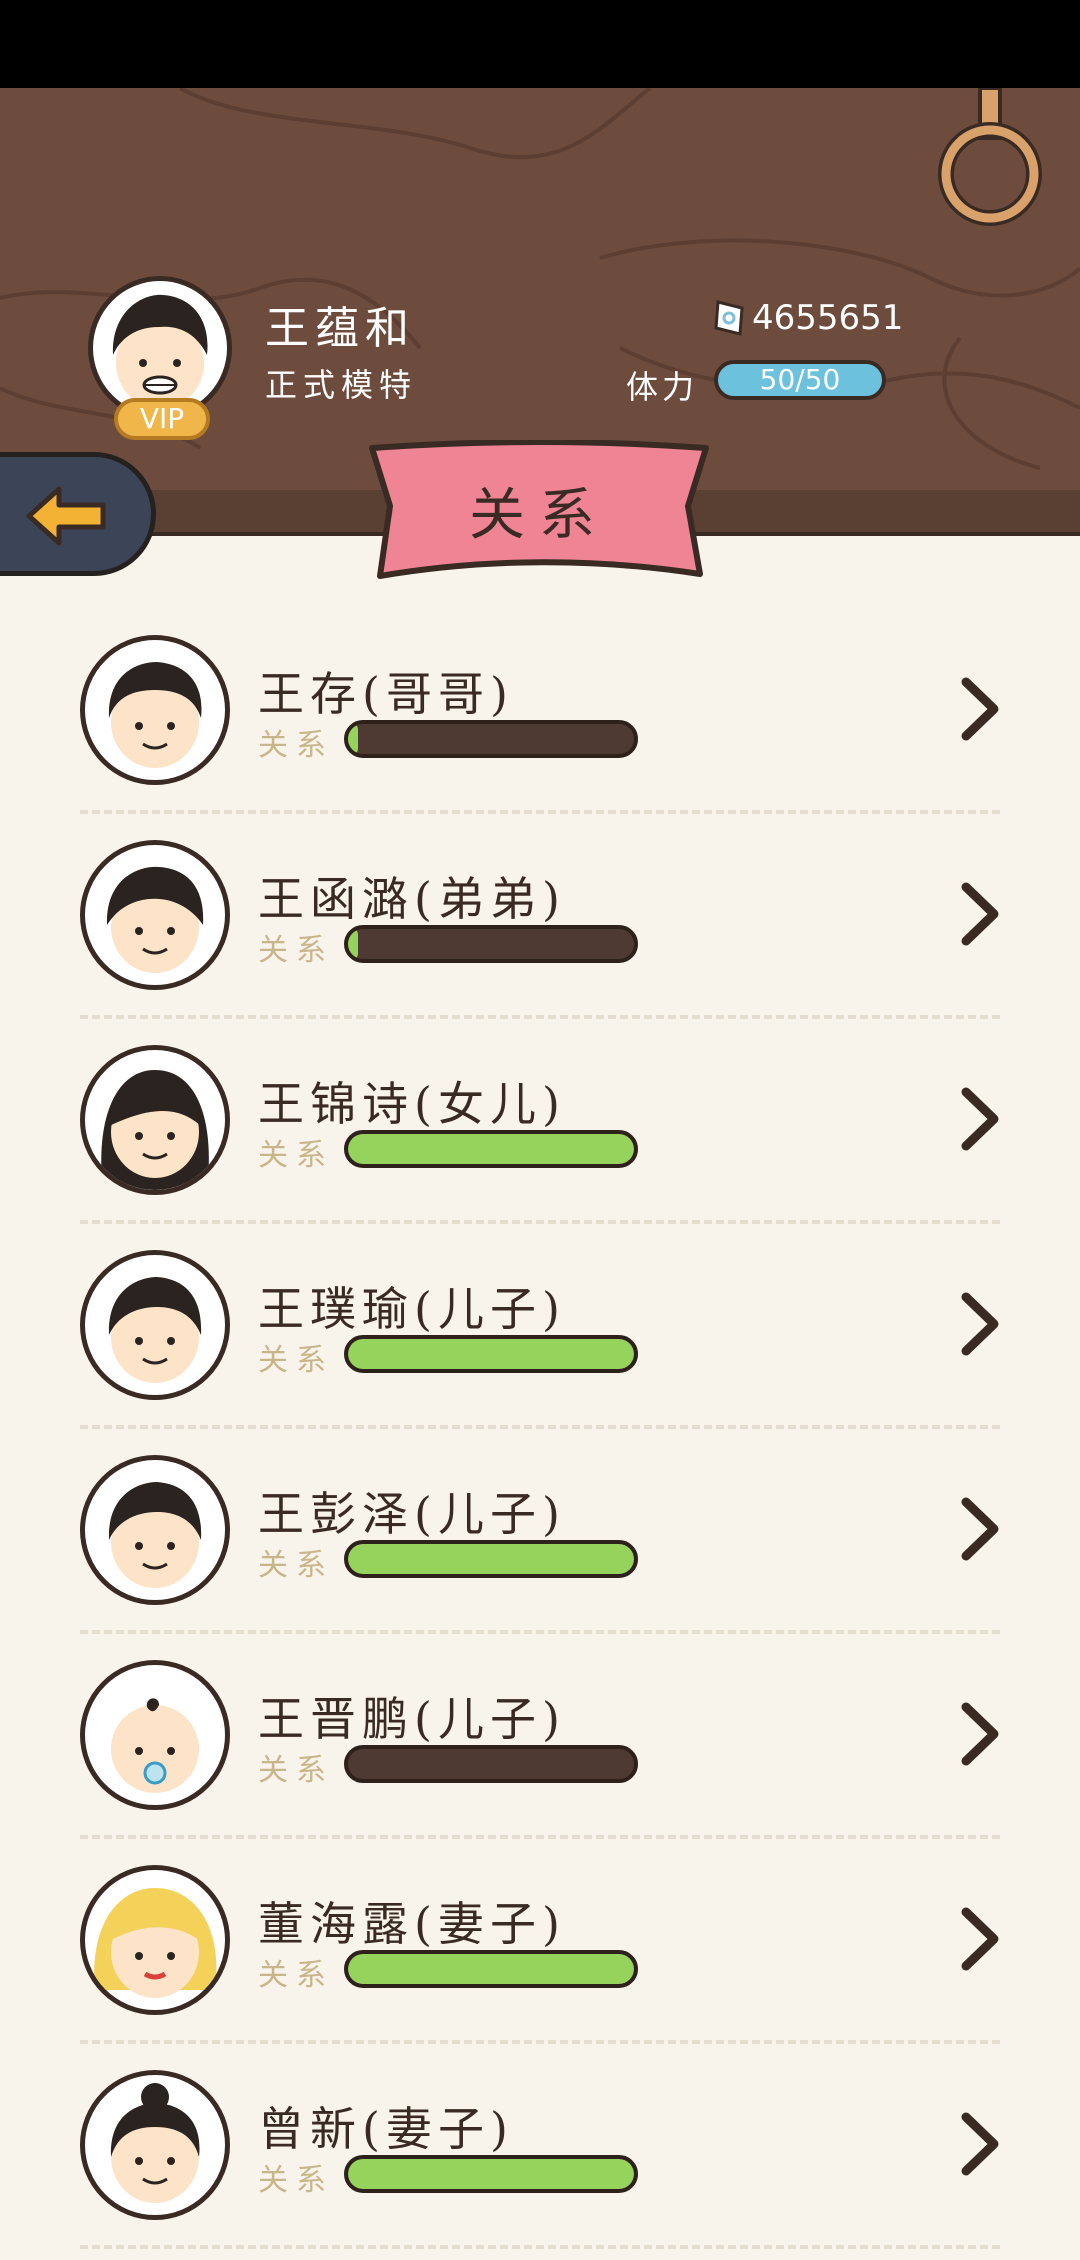 The width and height of the screenshot is (1080, 2260). I want to click on relation-row: 王函潞(弟弟) 关系, so click(540, 927).